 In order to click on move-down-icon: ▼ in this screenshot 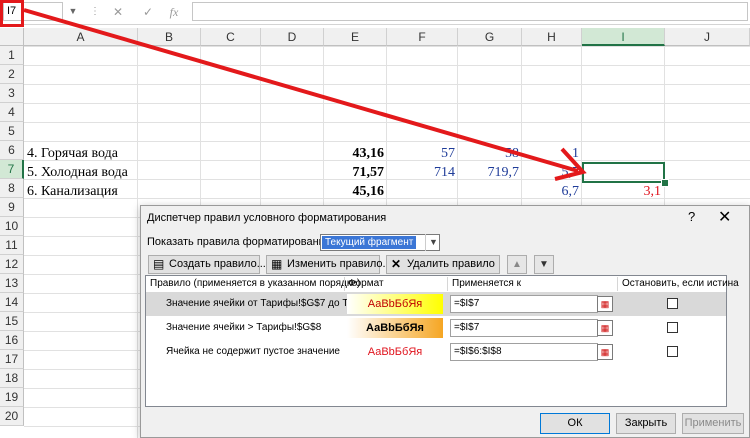, I will do `click(544, 264)`.